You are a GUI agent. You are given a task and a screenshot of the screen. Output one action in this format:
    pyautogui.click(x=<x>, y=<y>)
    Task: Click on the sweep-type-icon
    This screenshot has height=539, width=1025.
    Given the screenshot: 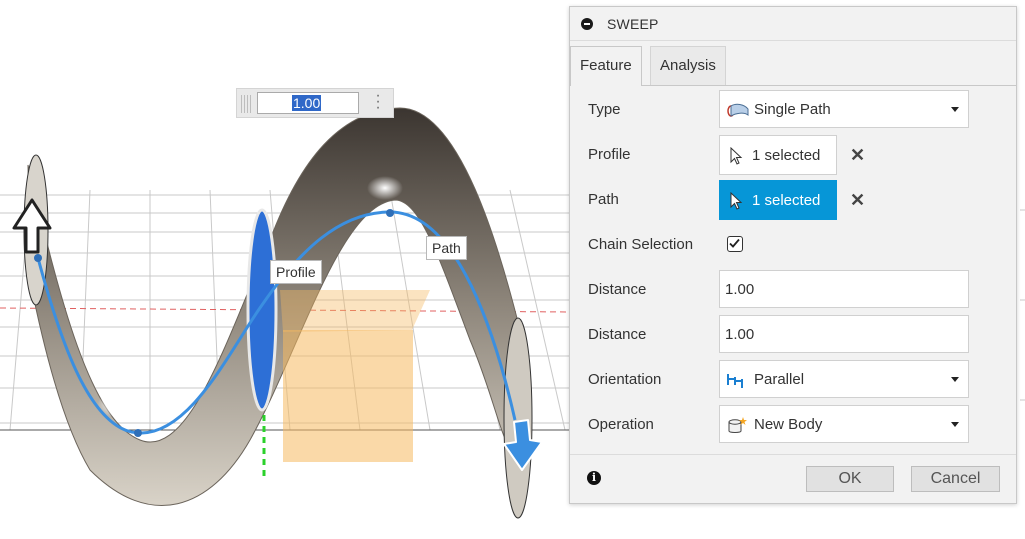 What is the action you would take?
    pyautogui.click(x=738, y=110)
    